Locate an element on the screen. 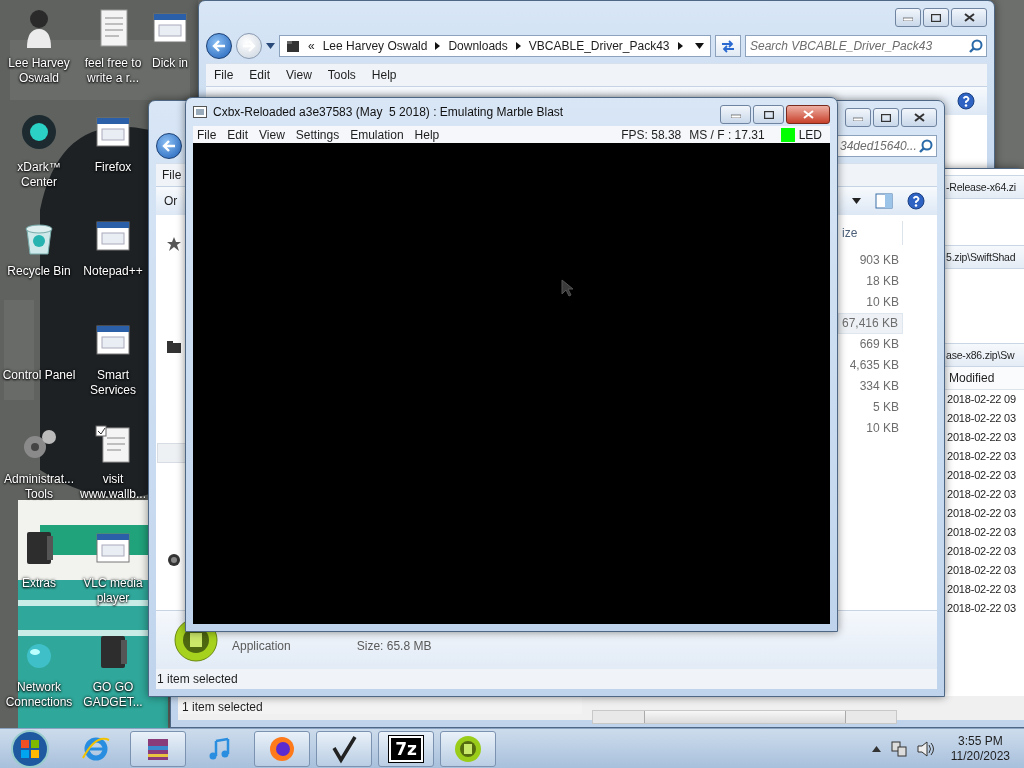 The image size is (1024, 768). icon-label: Lee Harvey Oswald is located at coordinates (39, 71).